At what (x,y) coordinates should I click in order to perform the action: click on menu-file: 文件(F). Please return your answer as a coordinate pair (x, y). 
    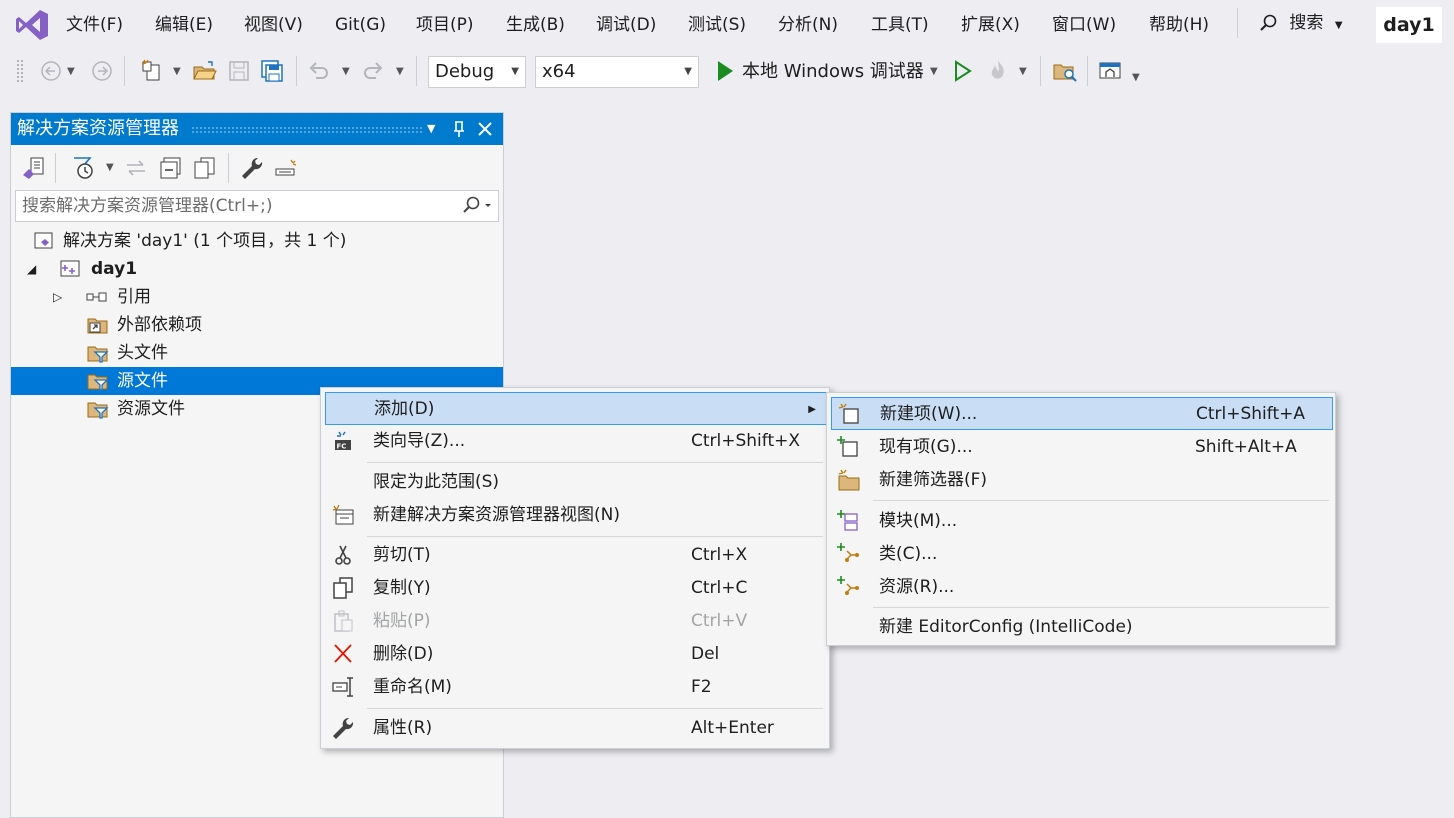
    Looking at the image, I should click on (94, 25).